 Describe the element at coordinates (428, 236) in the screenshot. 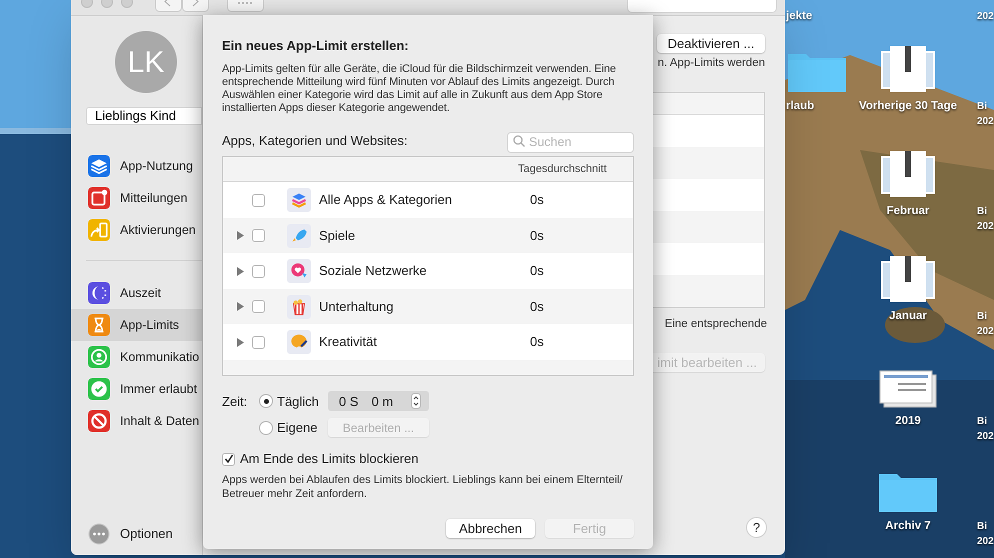

I see `table-row: Spiele 0s` at that location.